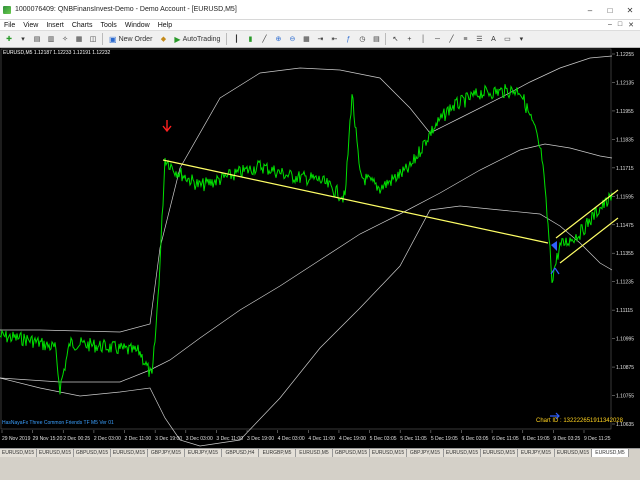 Image resolution: width=640 pixels, height=480 pixels. Describe the element at coordinates (229, 439) in the screenshot. I see `time-axis-label: 3 Dec 11:00` at that location.